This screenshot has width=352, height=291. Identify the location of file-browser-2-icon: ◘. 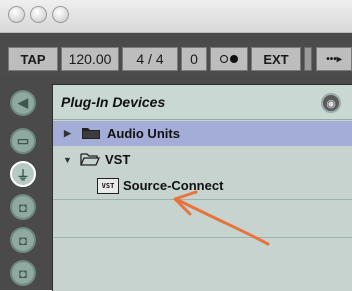
(23, 240).